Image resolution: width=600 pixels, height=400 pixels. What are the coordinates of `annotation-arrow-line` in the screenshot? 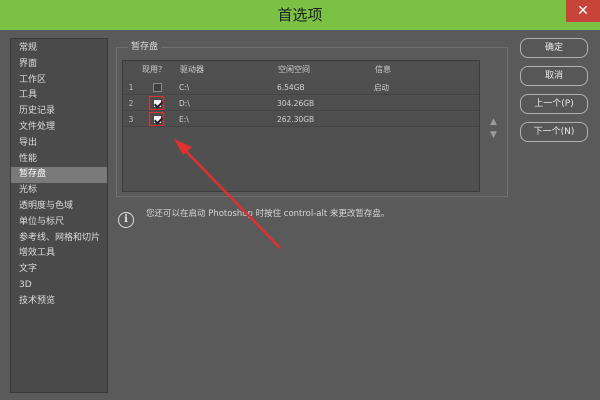 It's located at (230, 196).